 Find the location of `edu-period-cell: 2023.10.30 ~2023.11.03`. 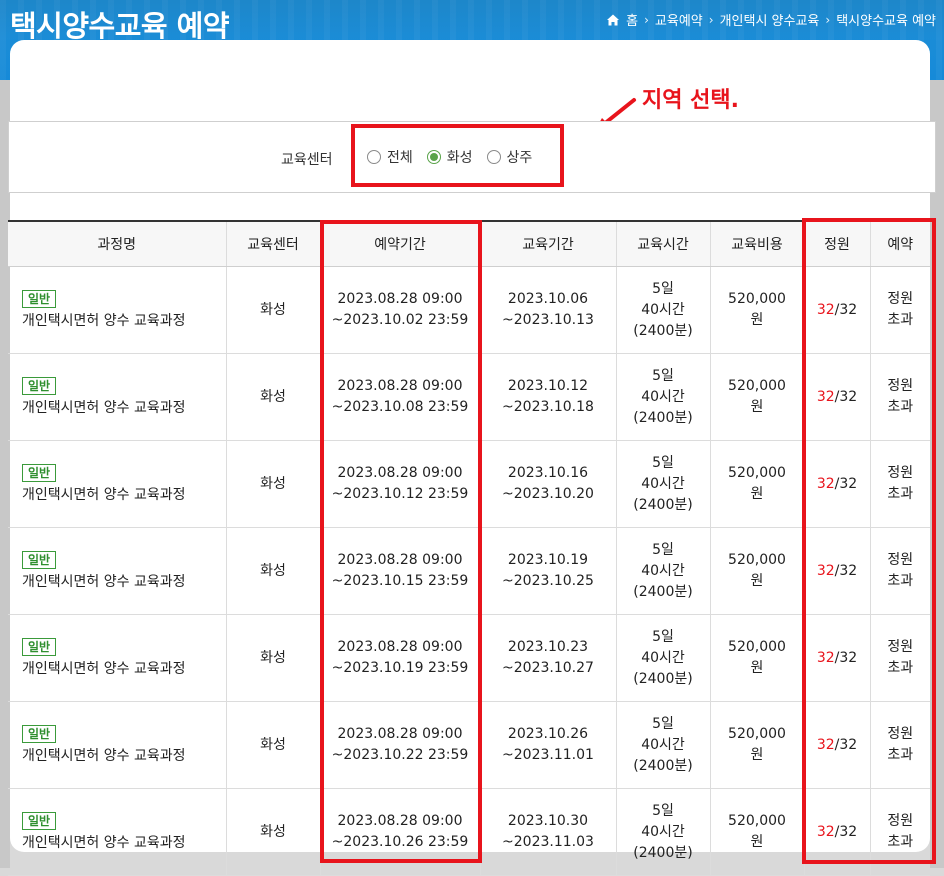

edu-period-cell: 2023.10.30 ~2023.11.03 is located at coordinates (547, 832).